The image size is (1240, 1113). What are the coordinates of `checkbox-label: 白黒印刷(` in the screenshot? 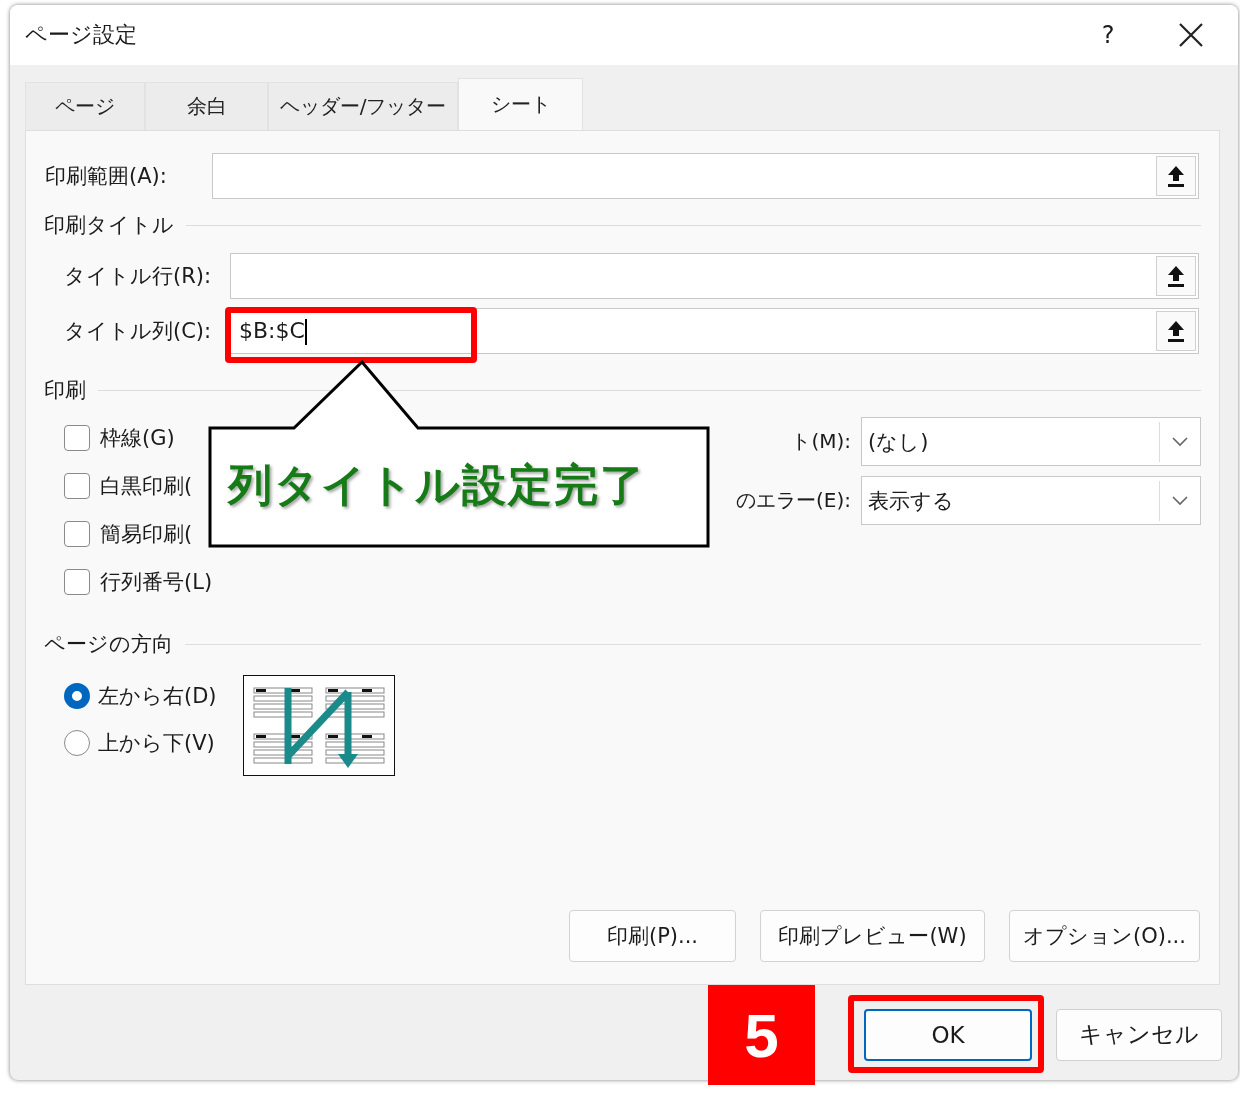 It's located at (146, 486).